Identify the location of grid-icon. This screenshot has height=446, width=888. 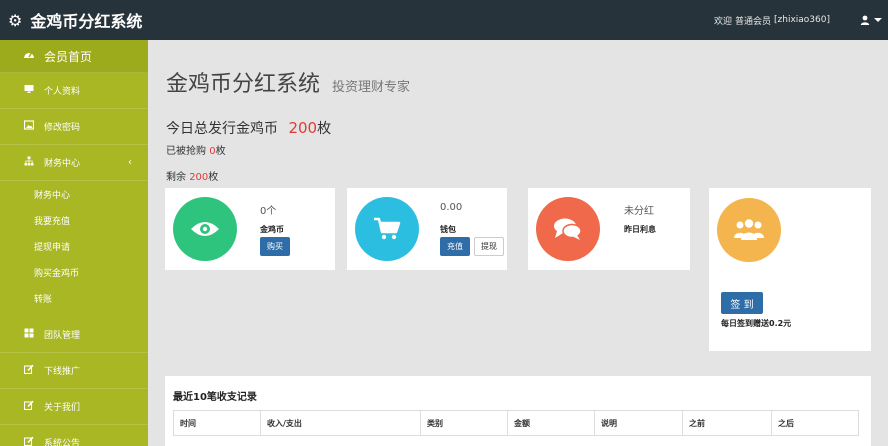
(29, 334).